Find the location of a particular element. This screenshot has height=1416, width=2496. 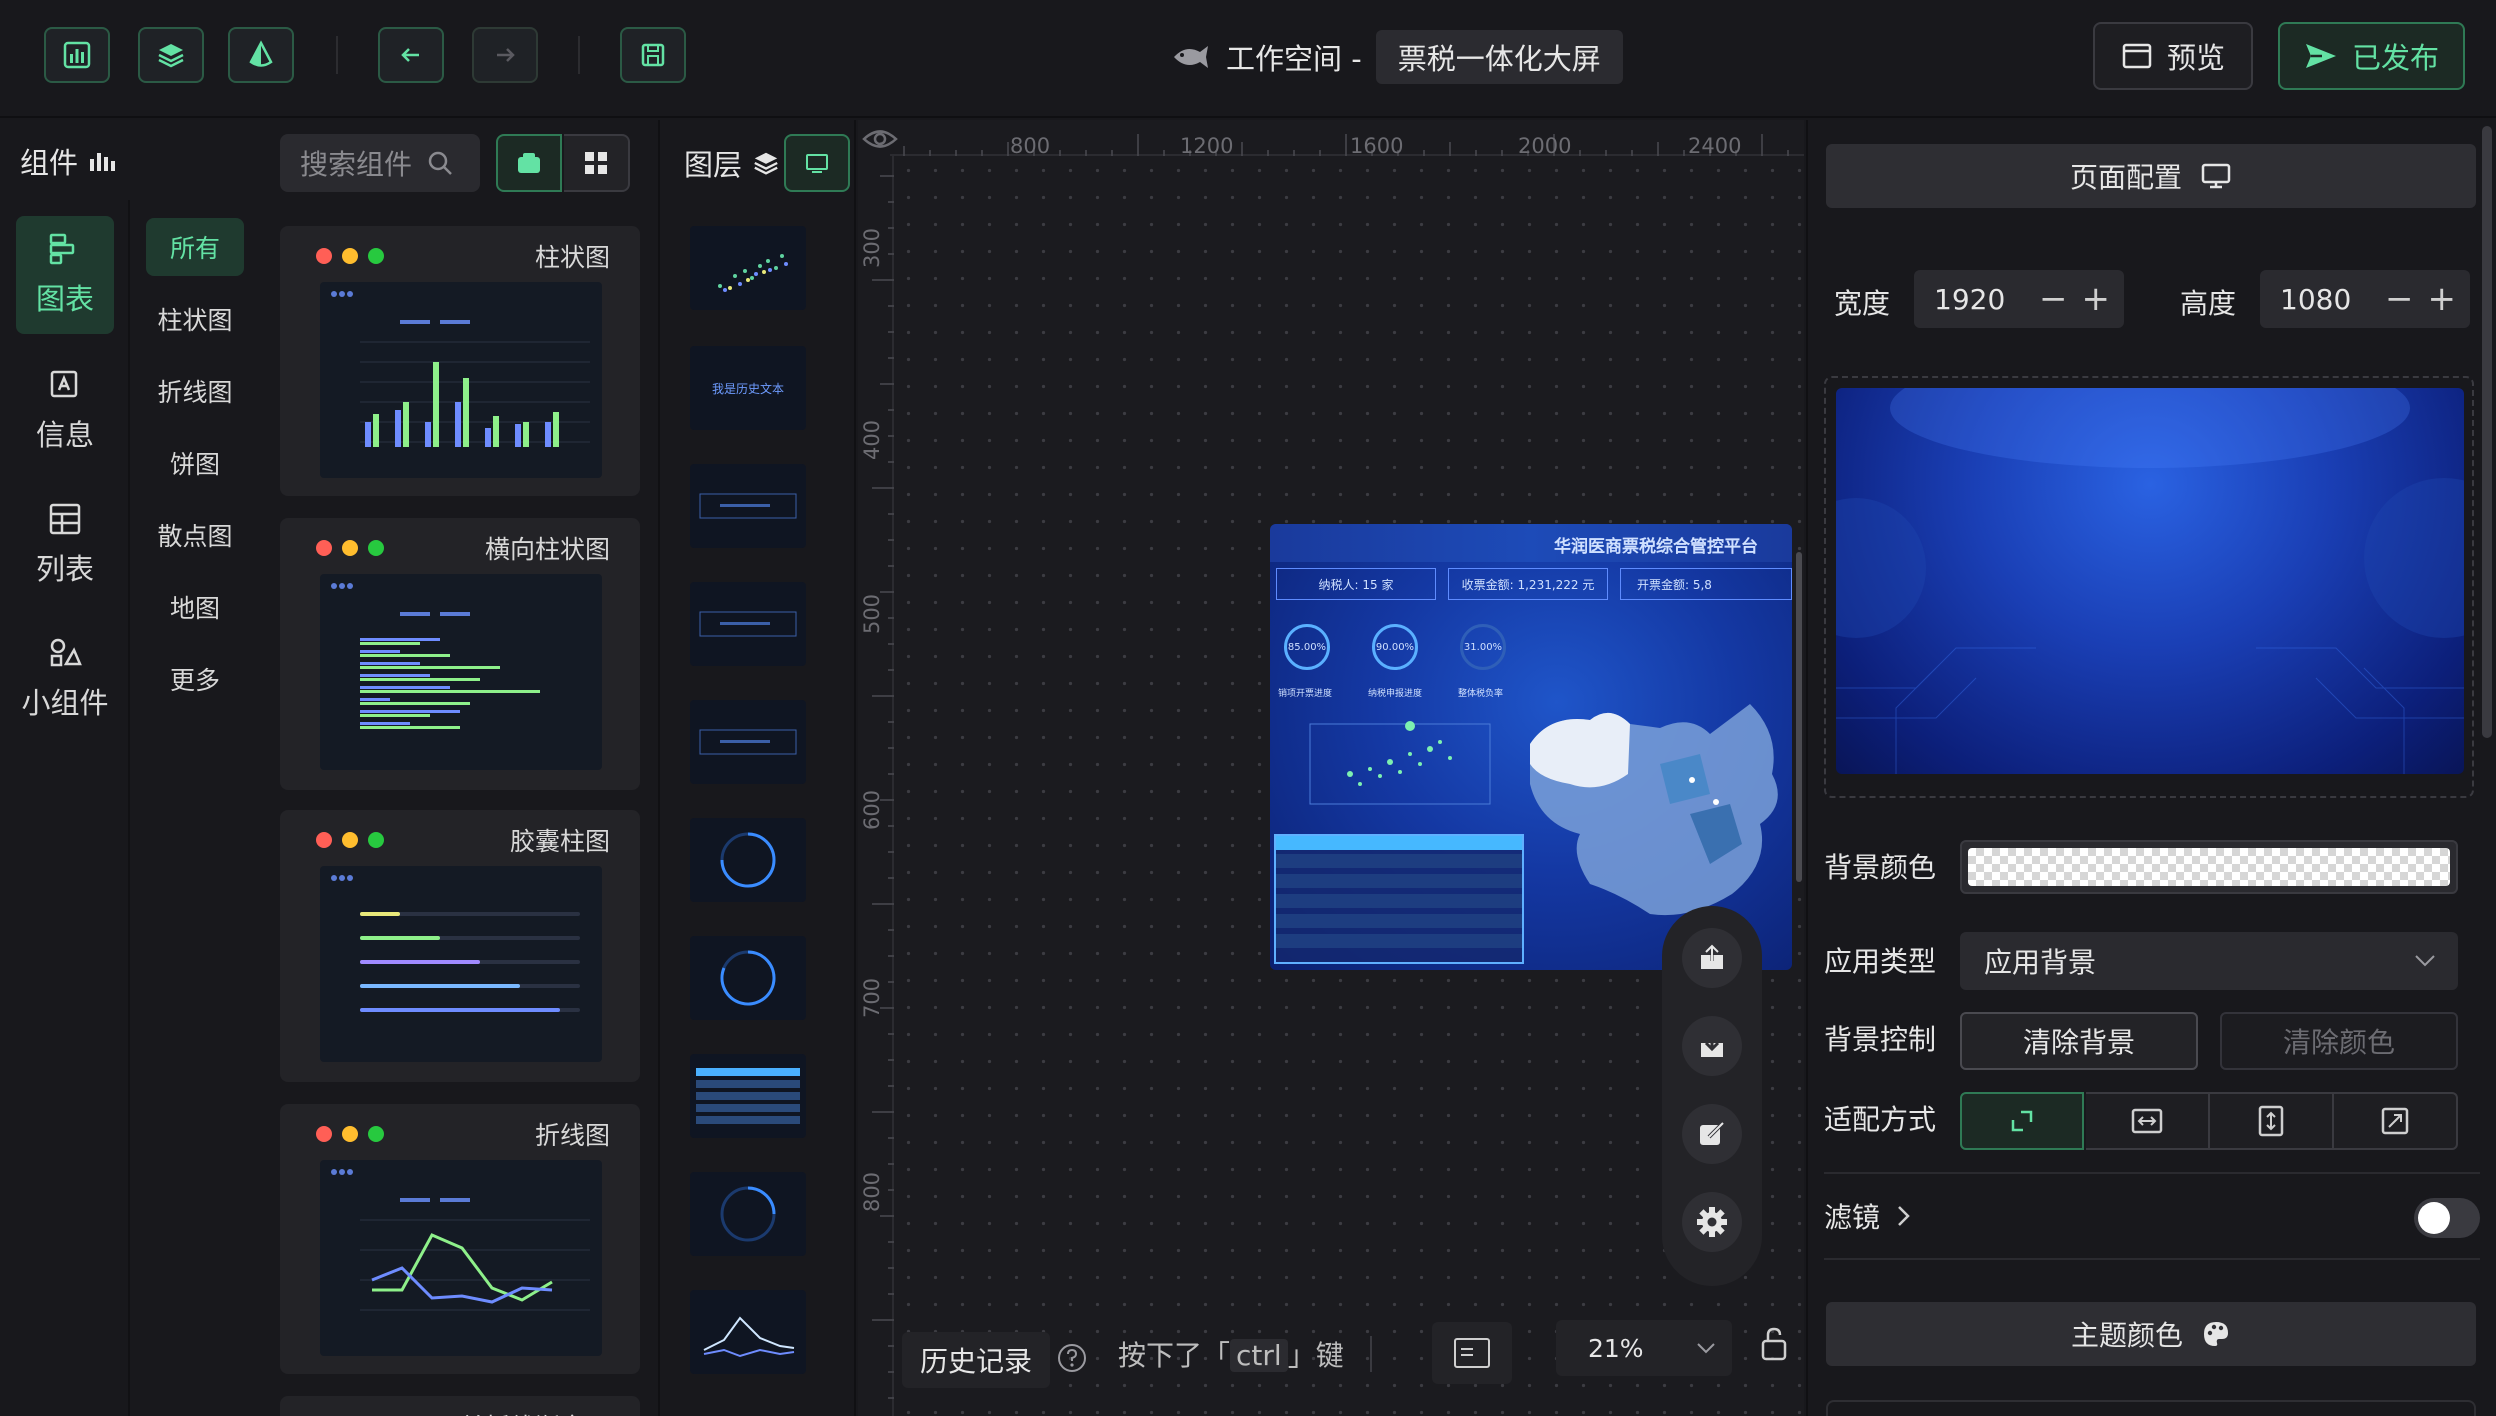

fit-mode-full is located at coordinates (2396, 1121).